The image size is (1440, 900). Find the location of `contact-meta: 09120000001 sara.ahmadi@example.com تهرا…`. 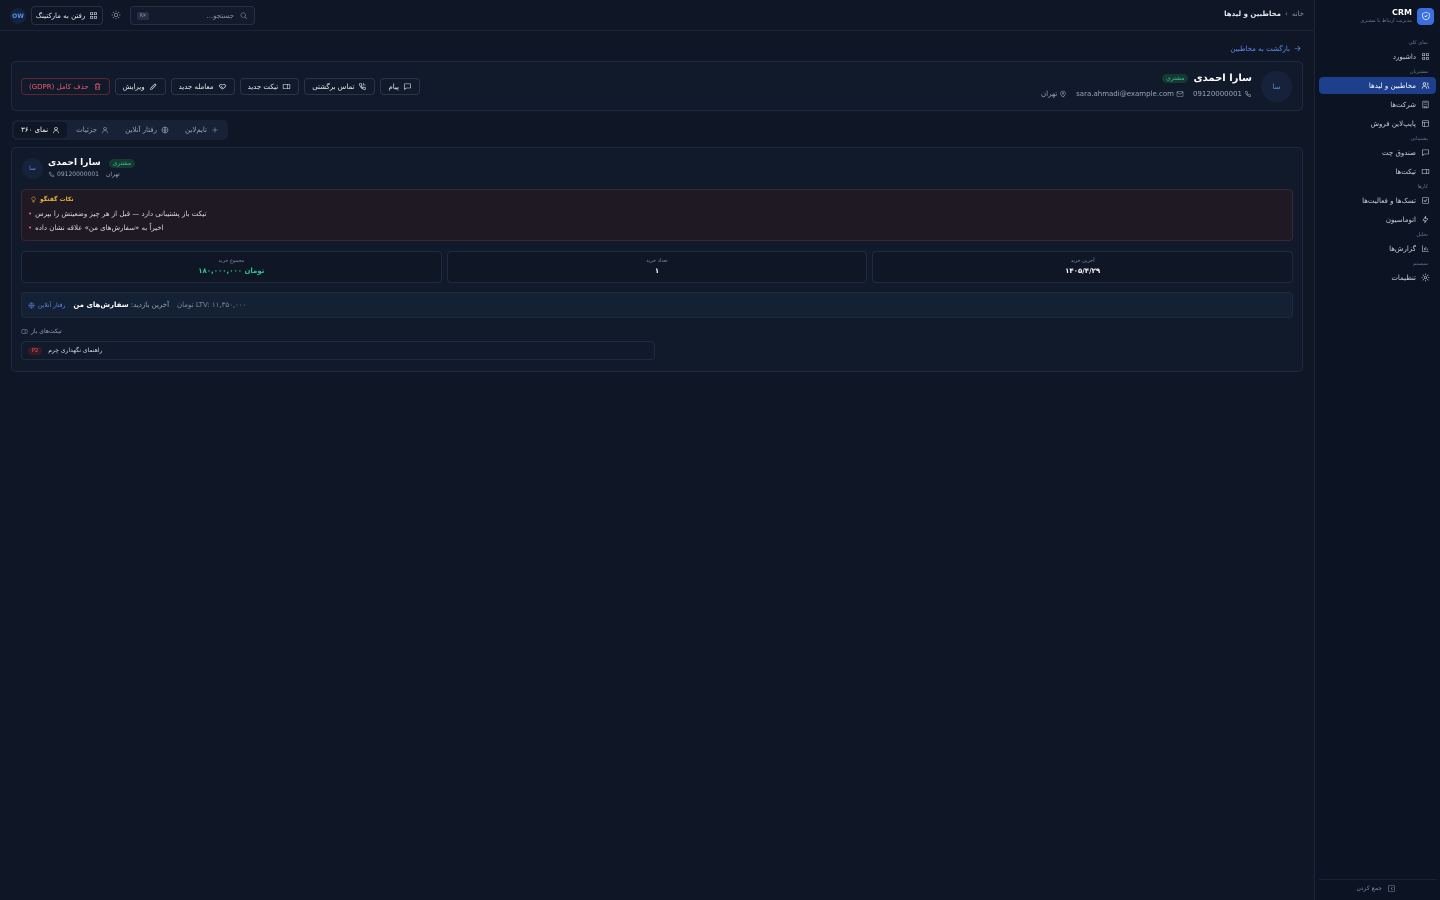

contact-meta: 09120000001 sara.ahmadi@example.com تهرا… is located at coordinates (1146, 94).